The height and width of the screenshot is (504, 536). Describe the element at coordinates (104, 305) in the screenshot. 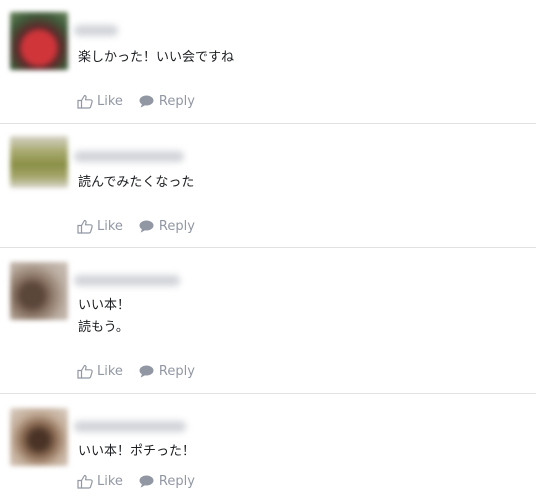

I see `comment-text-line: いい本！` at that location.